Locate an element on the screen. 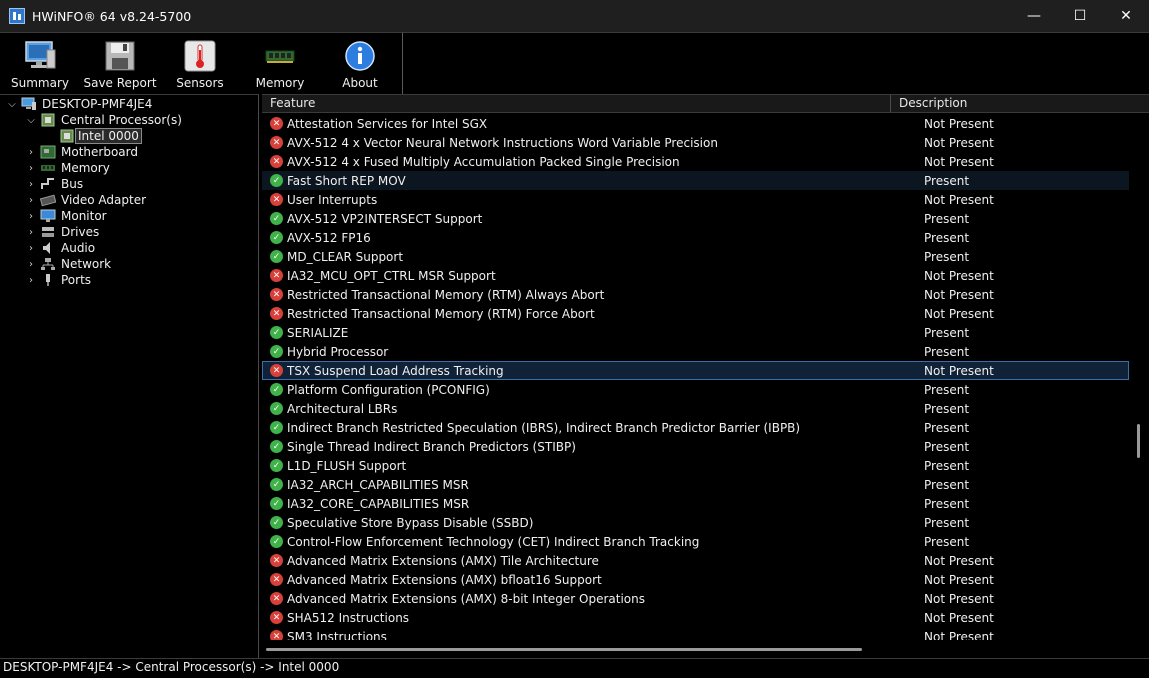 This screenshot has width=1149, height=678. maximize-button: ☐ is located at coordinates (1080, 16).